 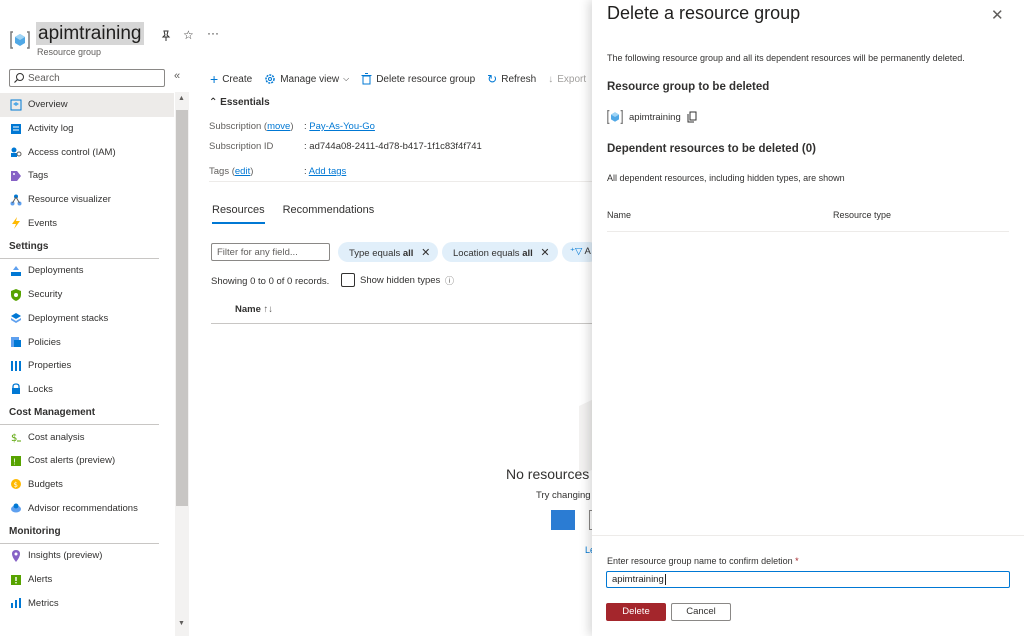 What do you see at coordinates (270, 281) in the screenshot?
I see `records-count: Showing 0 to 0 of 0 records.` at bounding box center [270, 281].